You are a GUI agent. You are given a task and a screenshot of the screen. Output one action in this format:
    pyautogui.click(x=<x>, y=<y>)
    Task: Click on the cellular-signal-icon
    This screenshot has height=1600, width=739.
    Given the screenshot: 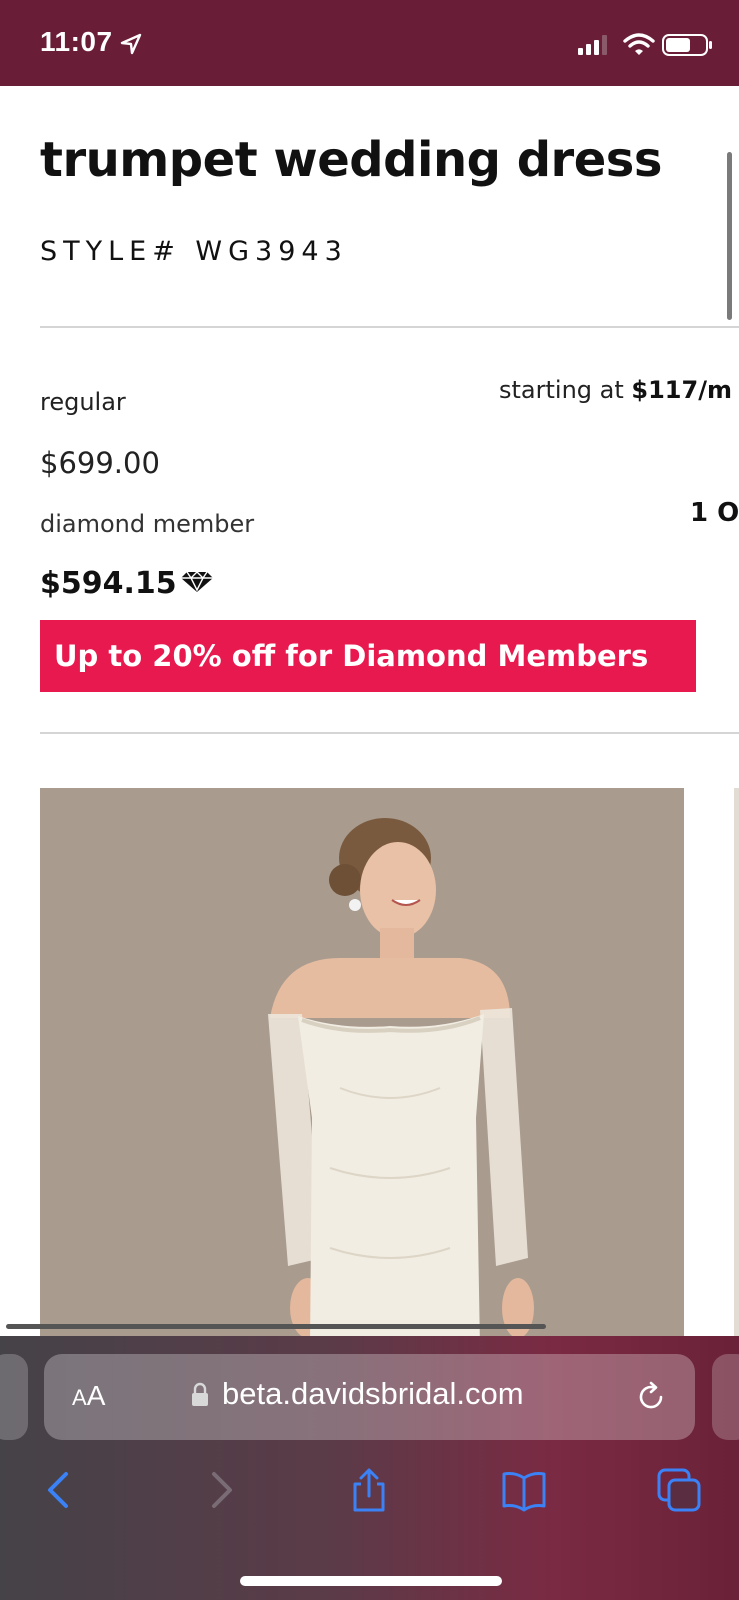 What is the action you would take?
    pyautogui.click(x=592, y=45)
    